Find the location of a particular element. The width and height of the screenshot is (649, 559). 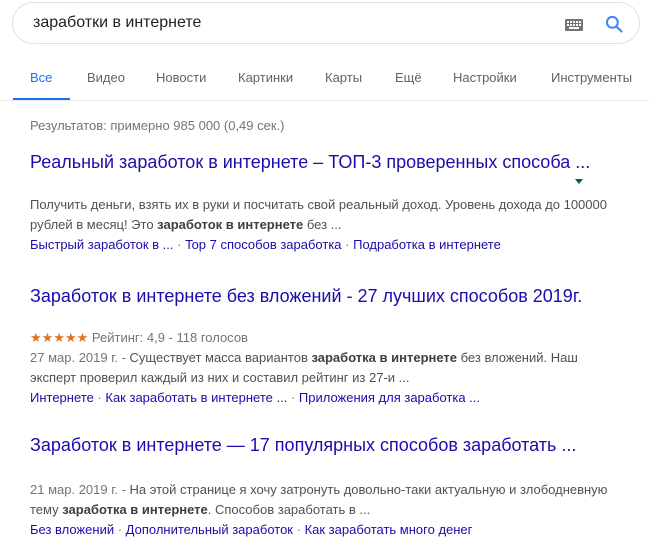

tab-news: Новости is located at coordinates (181, 77).